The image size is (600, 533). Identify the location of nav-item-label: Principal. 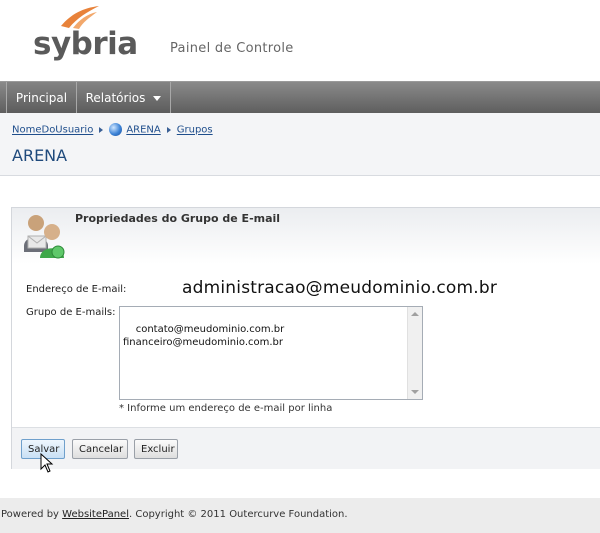
(41, 98).